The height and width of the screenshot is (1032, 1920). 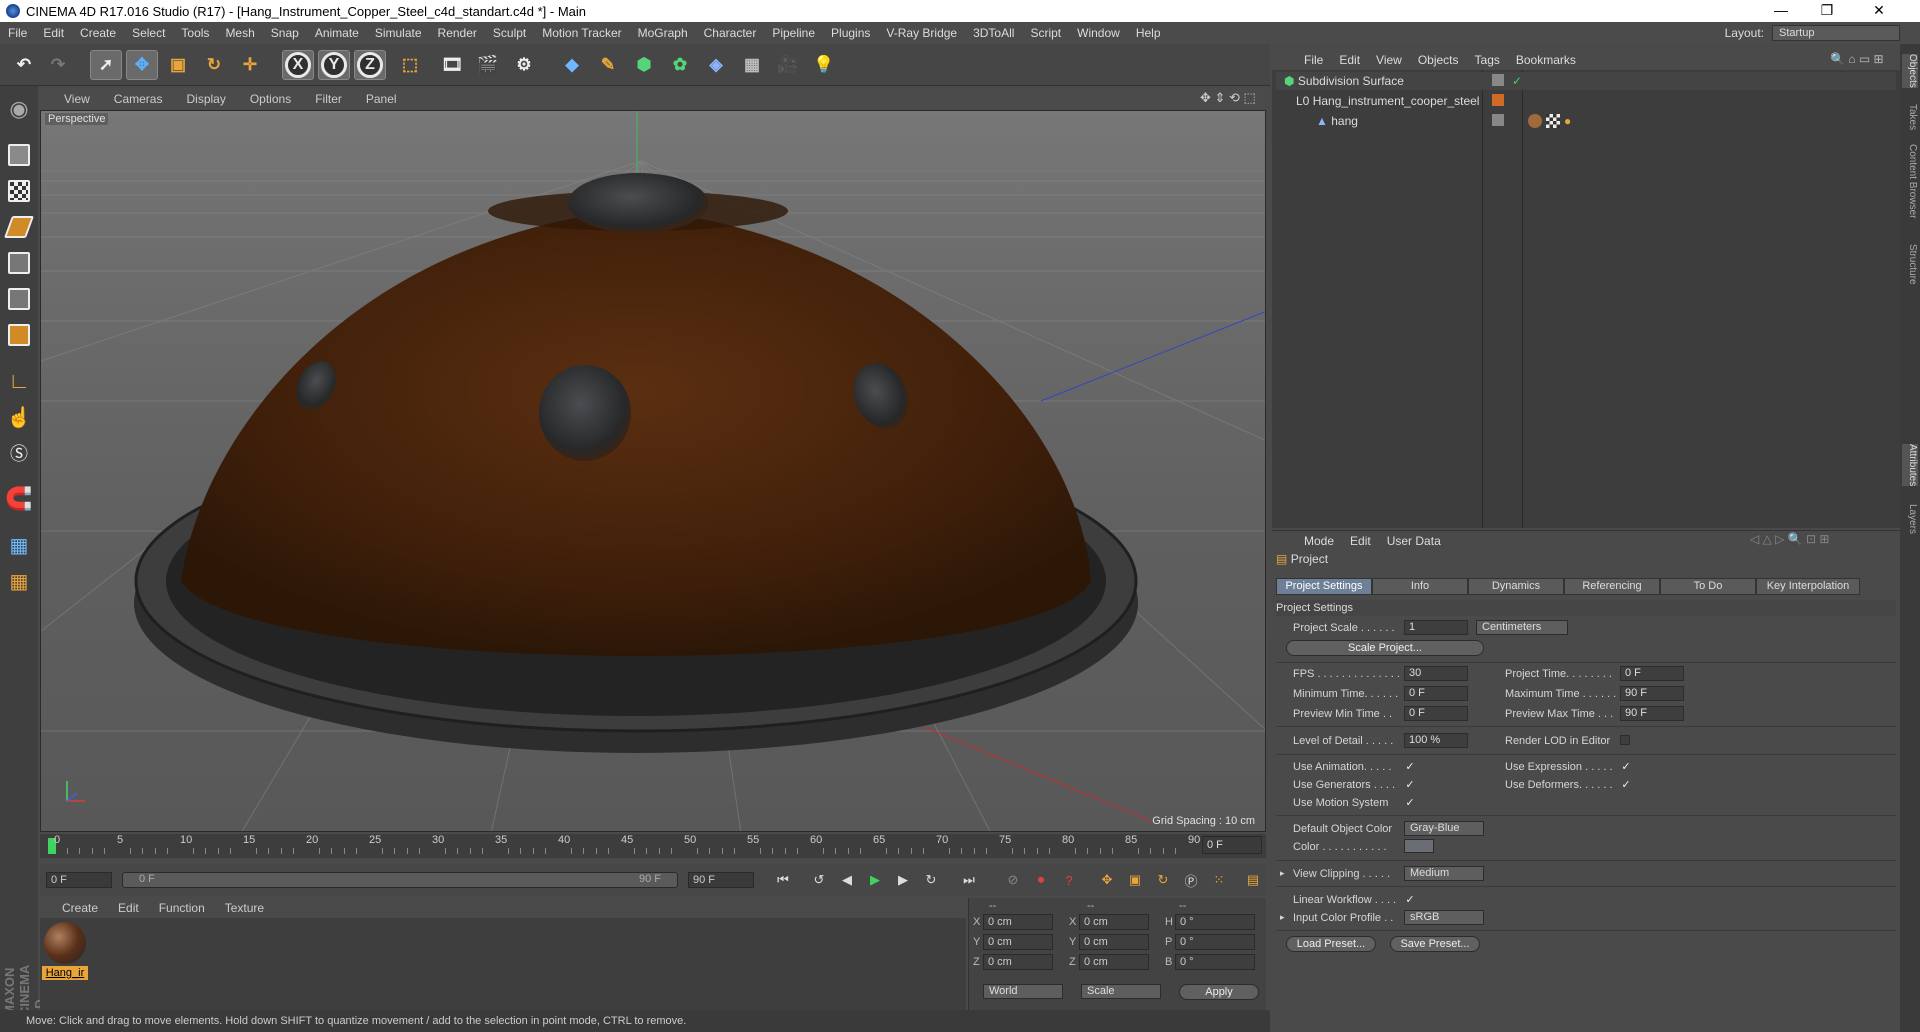 What do you see at coordinates (969, 880) in the screenshot?
I see `go-to-end-icon: ⏭` at bounding box center [969, 880].